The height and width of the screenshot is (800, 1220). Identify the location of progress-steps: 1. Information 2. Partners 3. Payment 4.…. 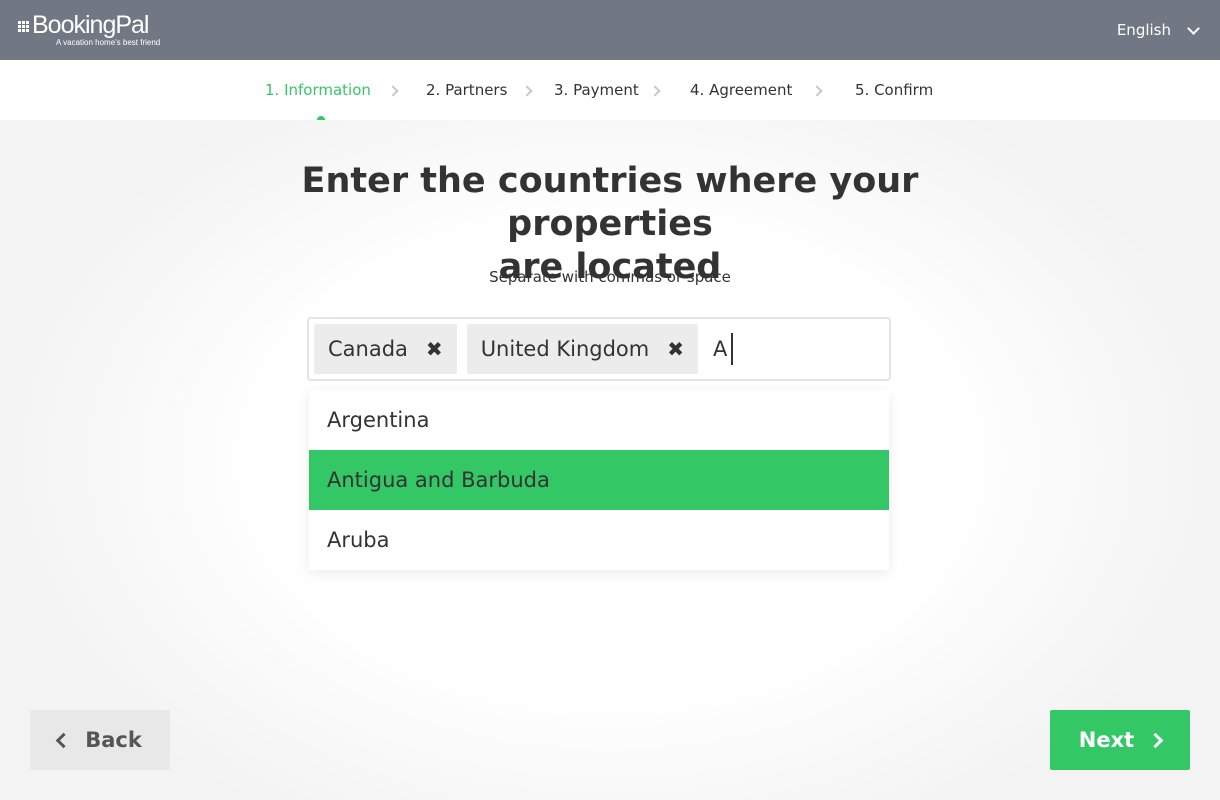
(610, 92).